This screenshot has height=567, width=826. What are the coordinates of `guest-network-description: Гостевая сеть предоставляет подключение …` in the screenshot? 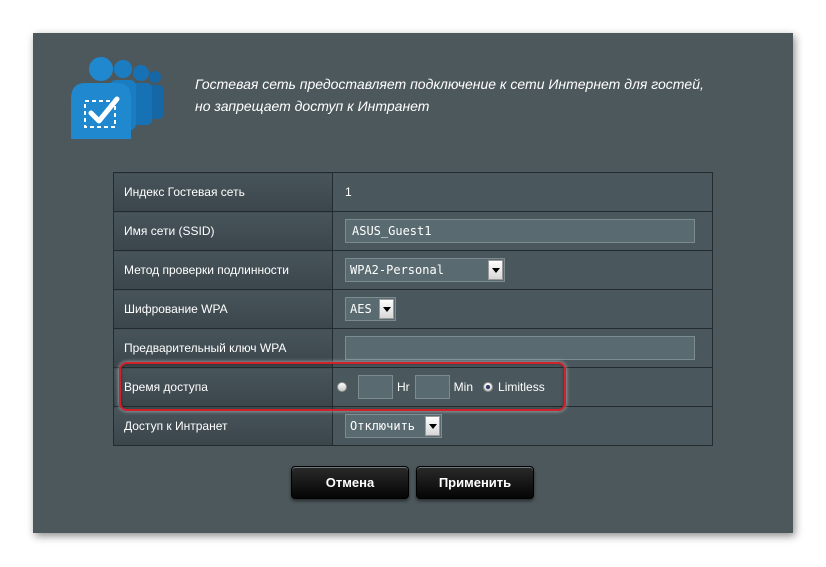 It's located at (485, 95).